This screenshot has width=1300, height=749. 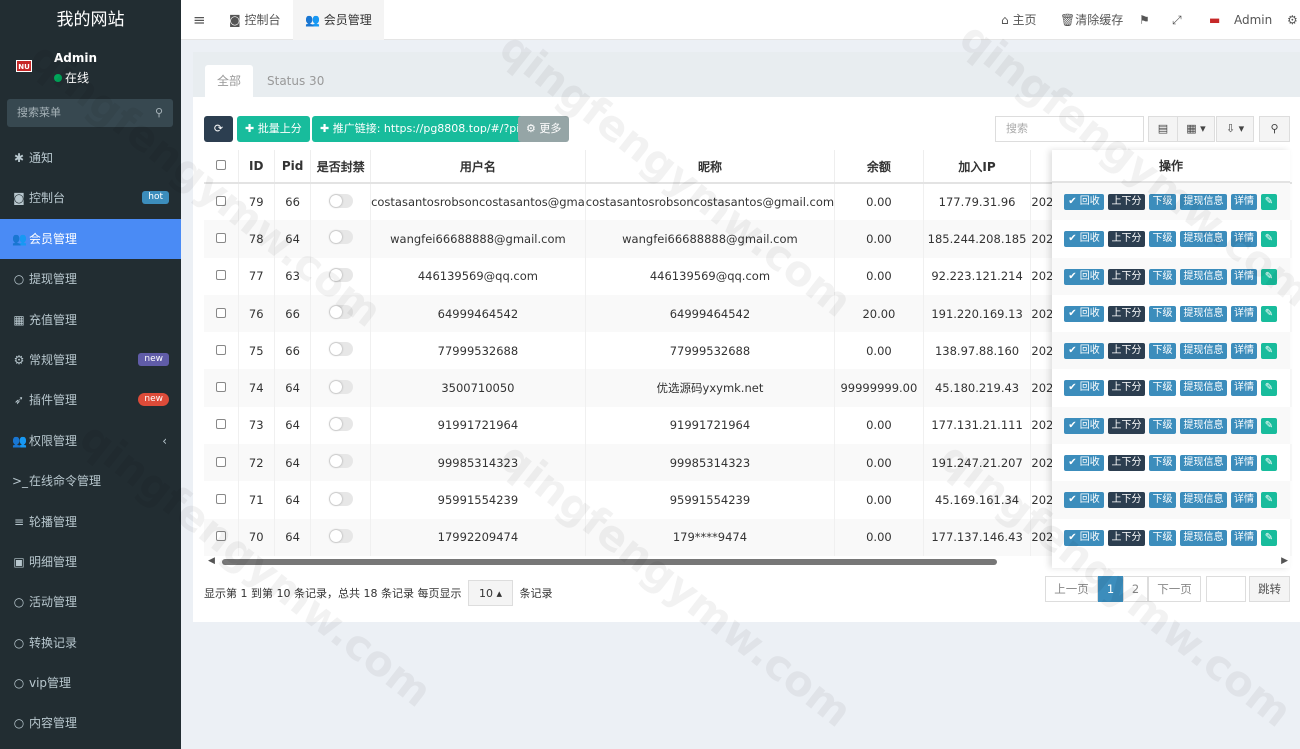 I want to click on jump-button: 跳转, so click(x=1269, y=589).